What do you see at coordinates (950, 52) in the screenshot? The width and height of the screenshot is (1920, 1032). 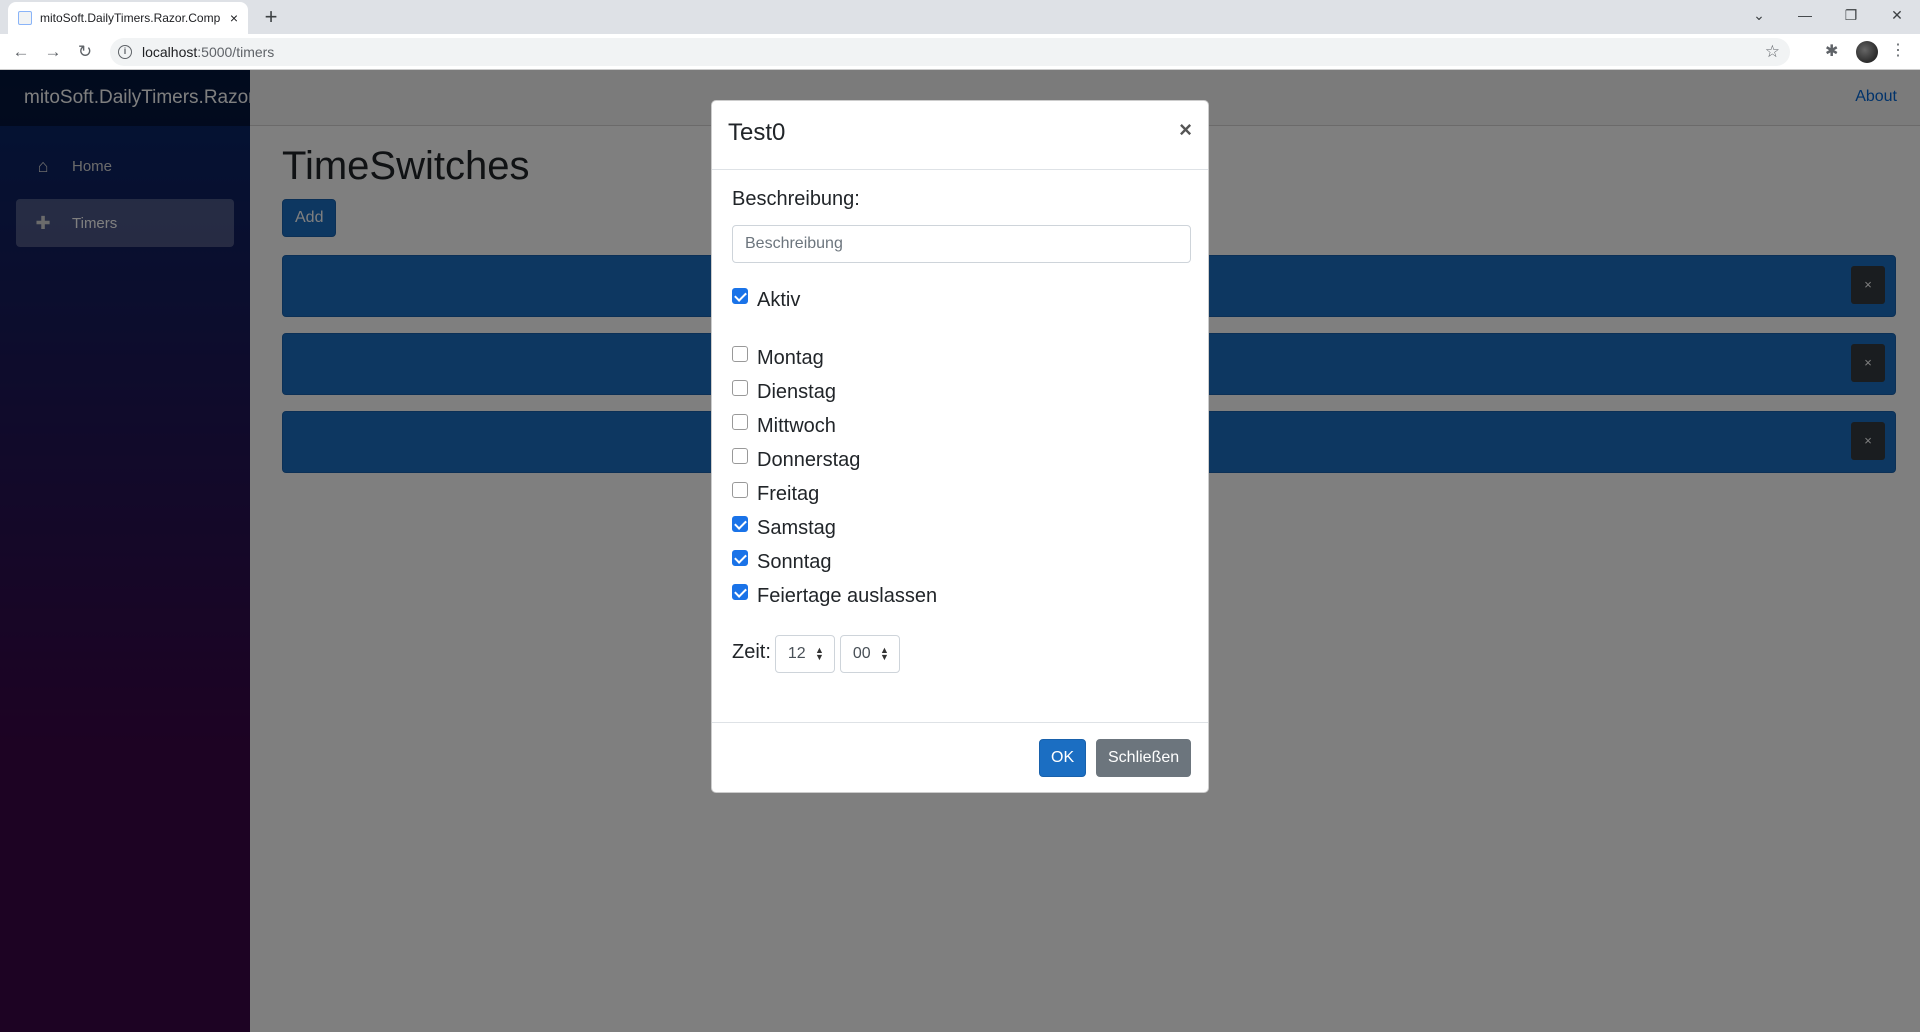 I see `address-bar: i localhost:5000/timers ☆` at bounding box center [950, 52].